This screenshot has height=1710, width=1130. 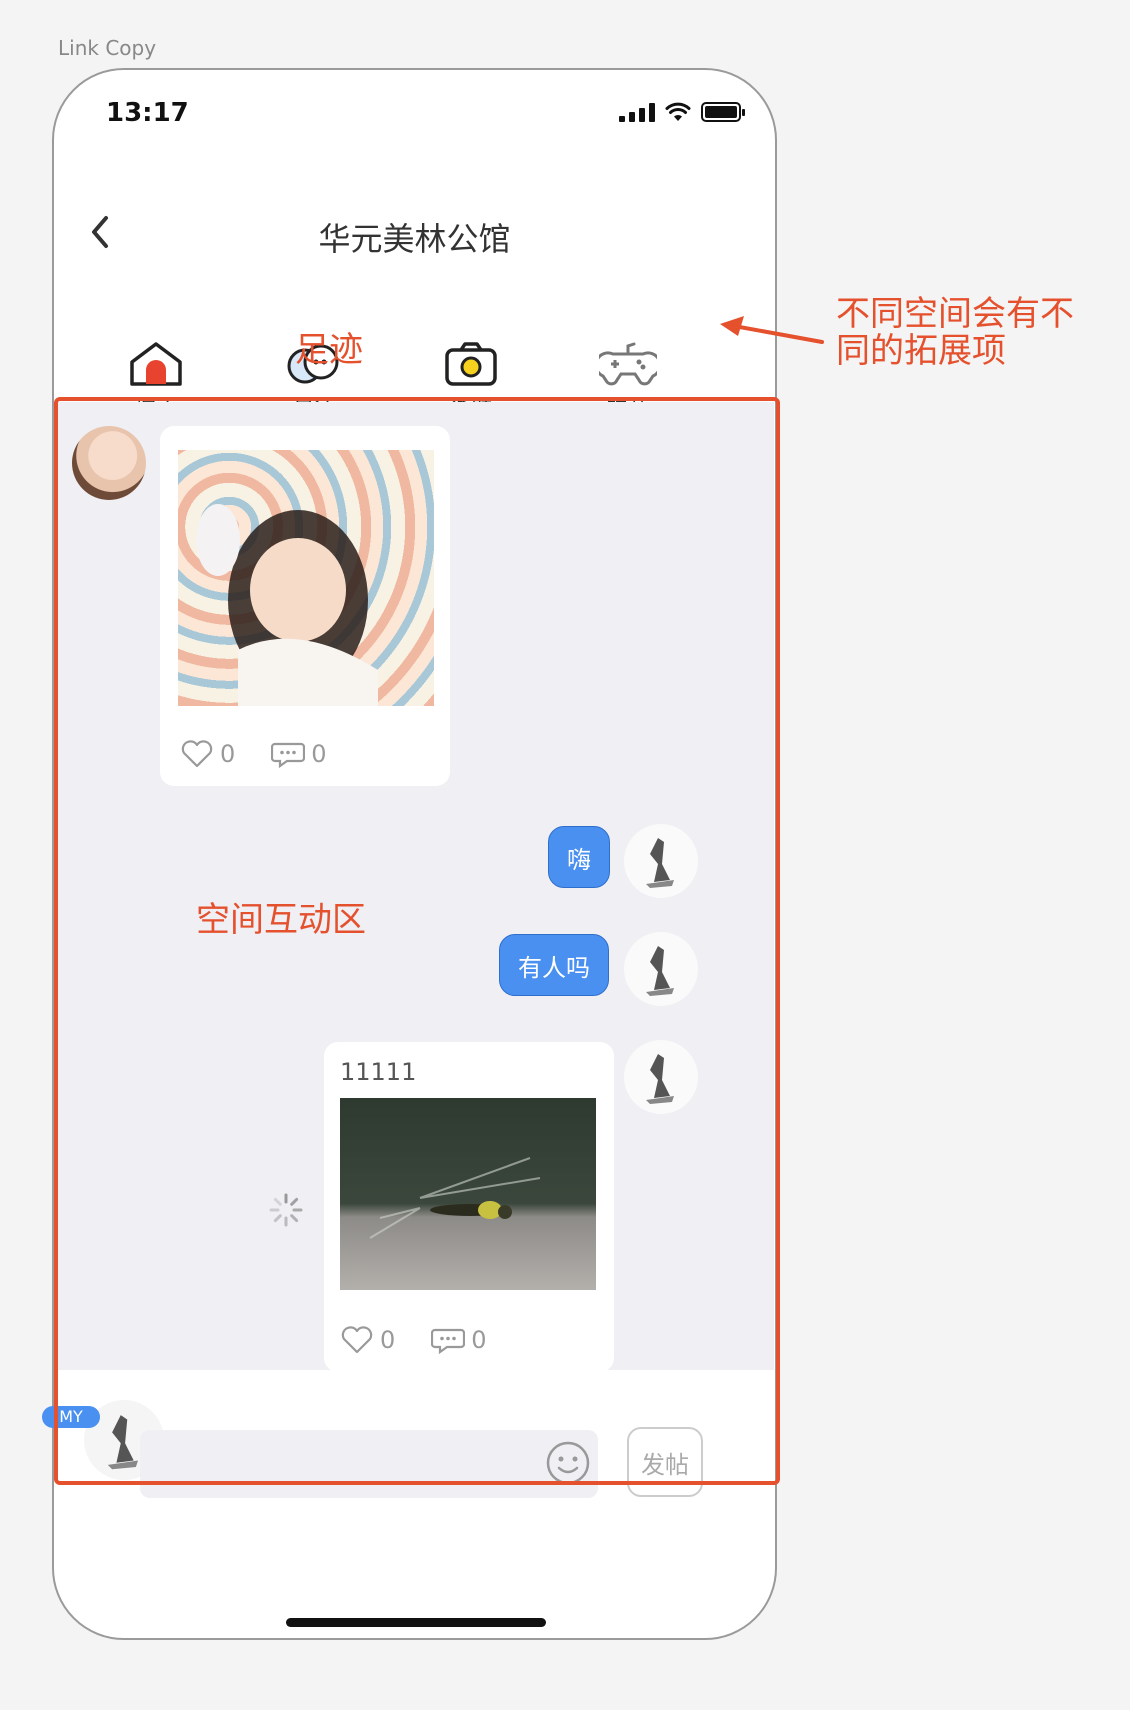 I want to click on signal-icon, so click(x=637, y=112).